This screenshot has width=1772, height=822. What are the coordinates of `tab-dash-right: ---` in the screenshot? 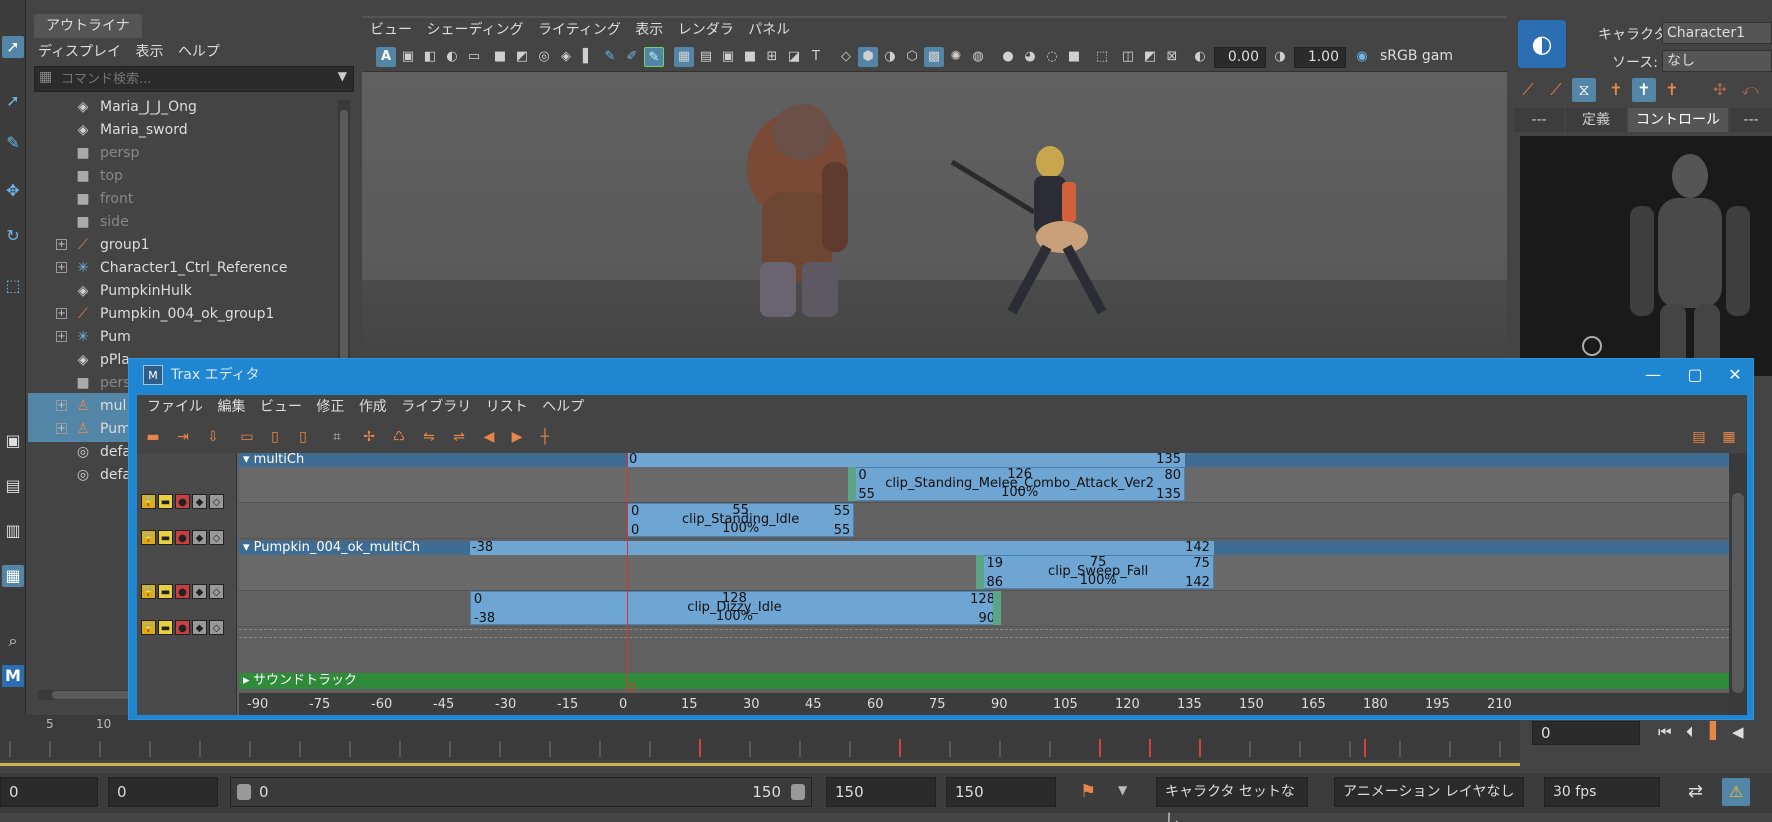 It's located at (1751, 120).